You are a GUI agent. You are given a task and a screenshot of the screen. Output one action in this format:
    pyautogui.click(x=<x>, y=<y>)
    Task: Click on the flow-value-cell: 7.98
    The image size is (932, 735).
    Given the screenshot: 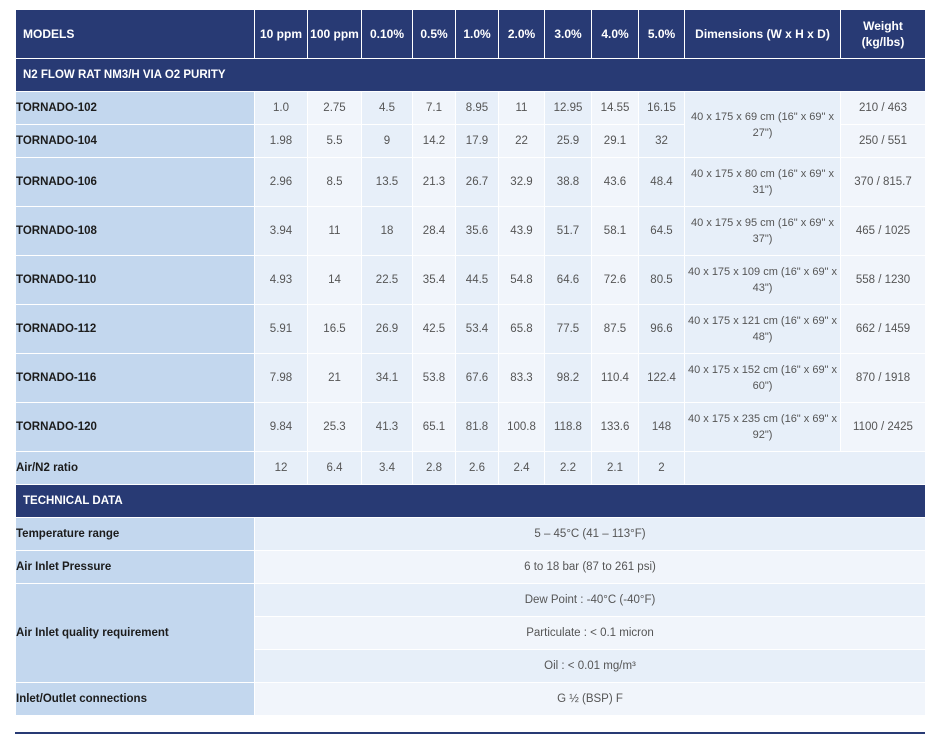 What is the action you would take?
    pyautogui.click(x=281, y=378)
    